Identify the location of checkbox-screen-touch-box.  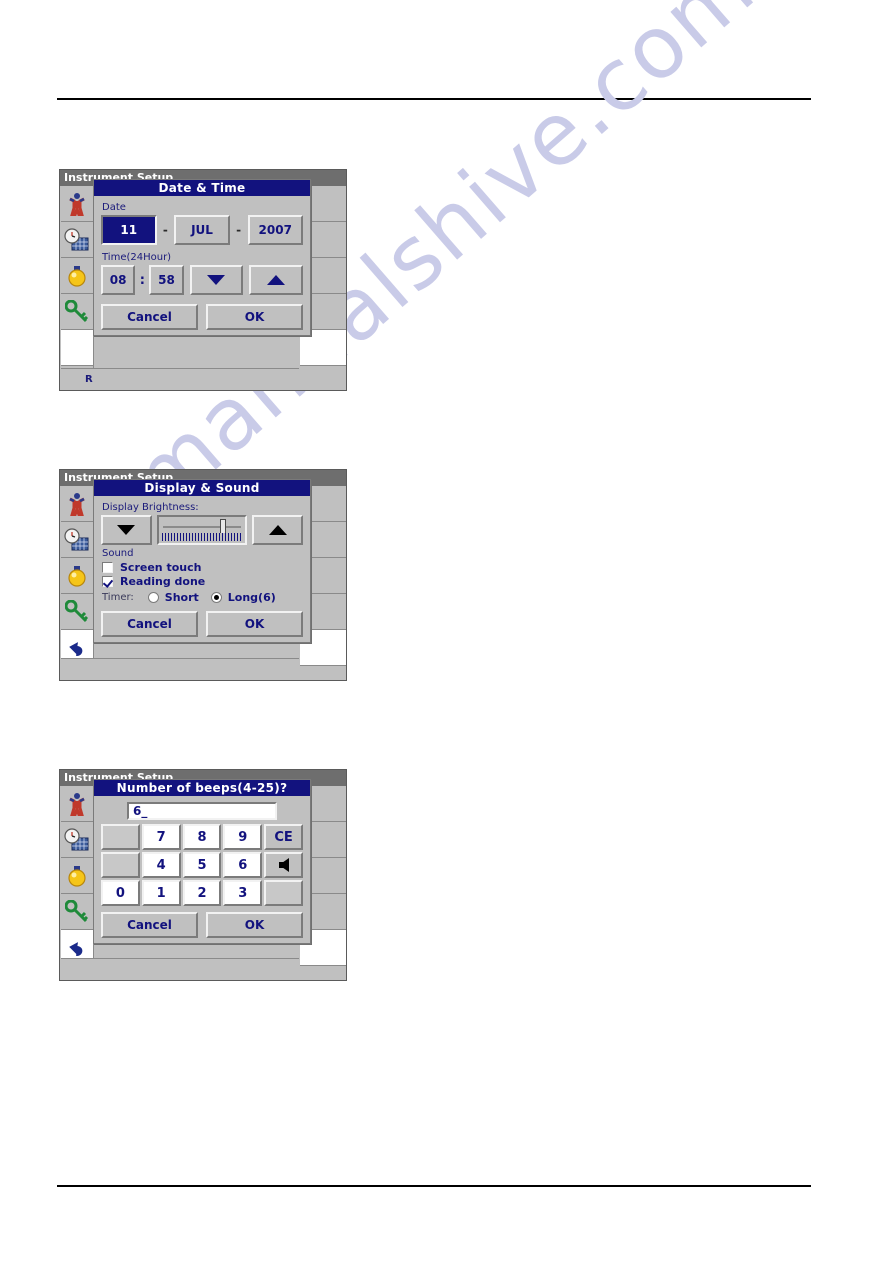
(107, 567).